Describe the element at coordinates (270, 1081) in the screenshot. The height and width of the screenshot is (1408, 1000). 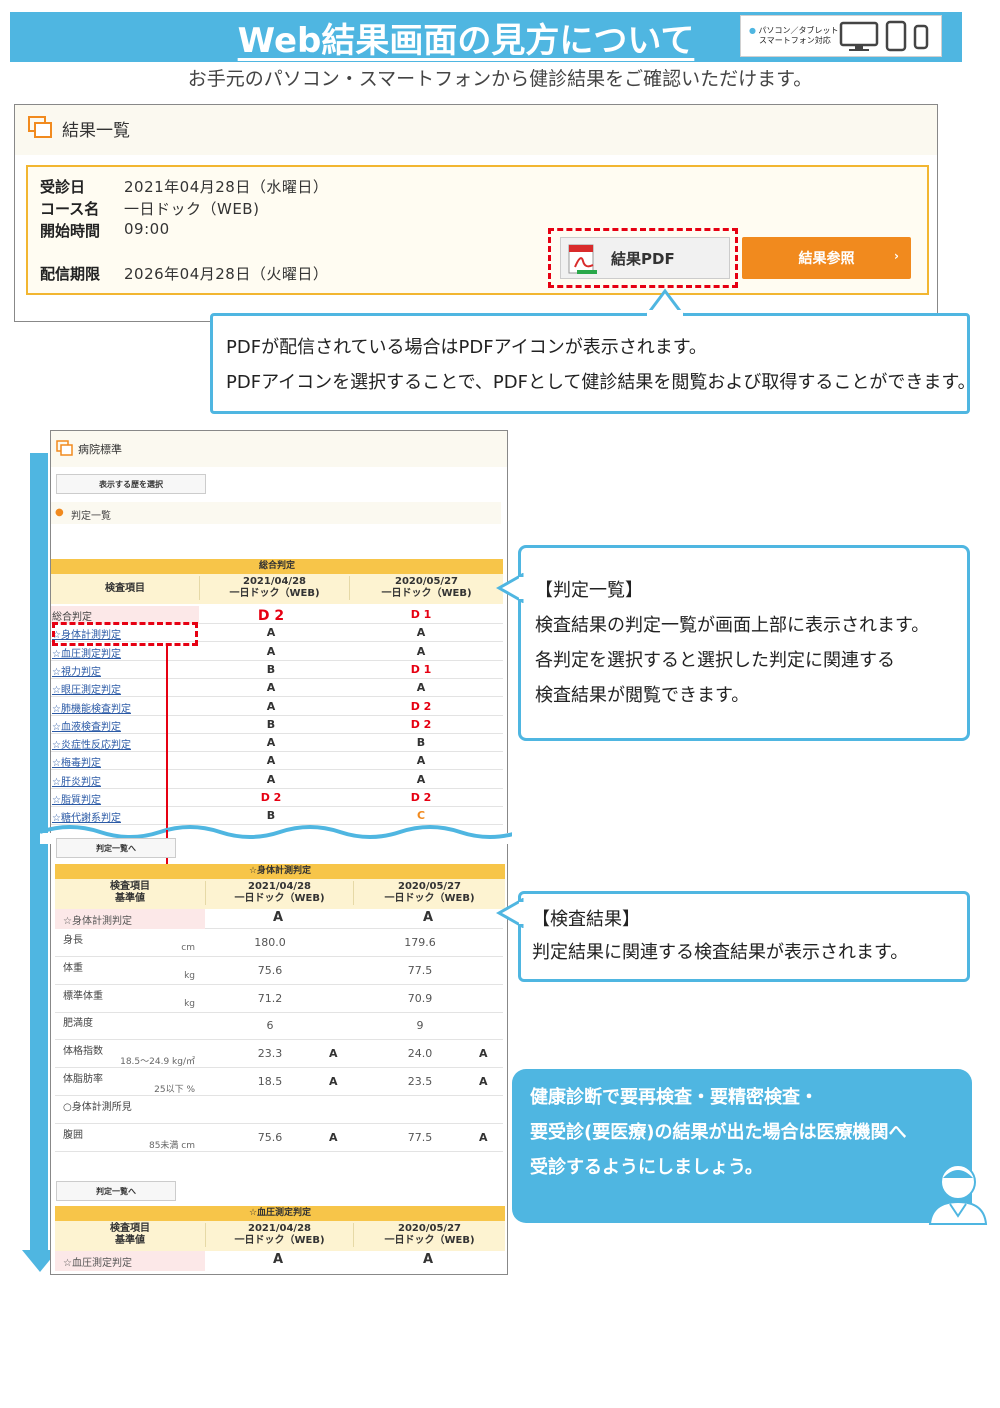
I see `measure-value-1: 18.5` at that location.